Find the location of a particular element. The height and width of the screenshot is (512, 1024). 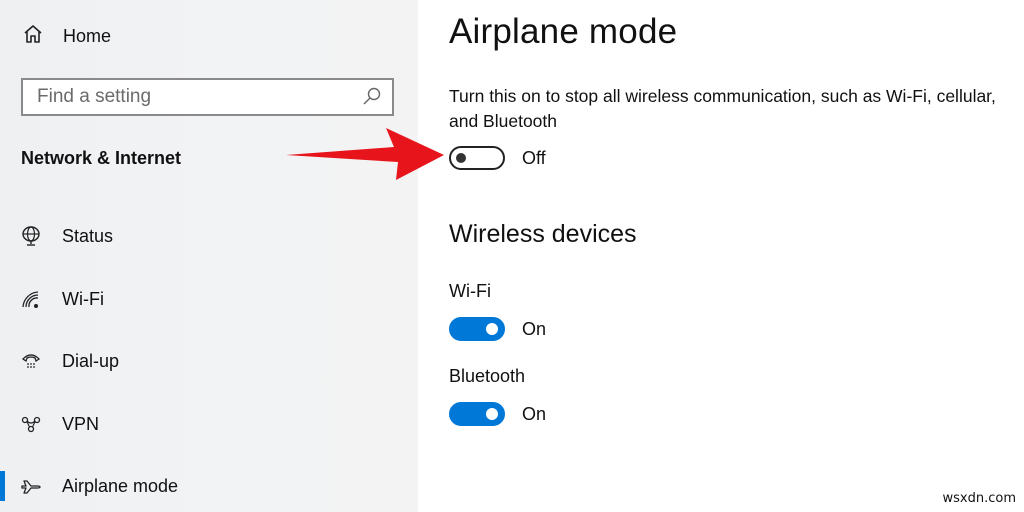

page-title: Airplane mode is located at coordinates (563, 31).